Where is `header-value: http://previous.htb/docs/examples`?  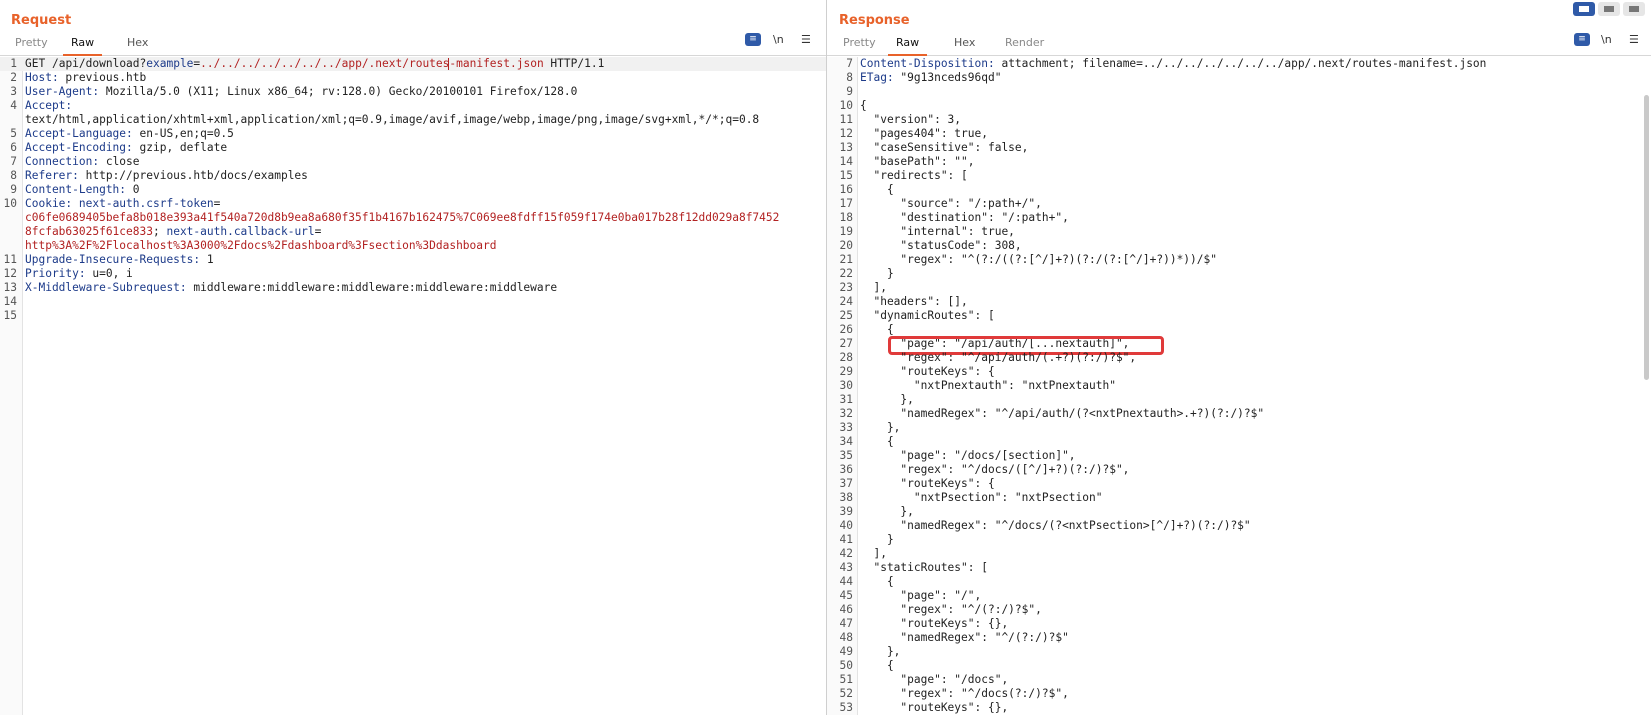 header-value: http://previous.htb/docs/examples is located at coordinates (193, 175).